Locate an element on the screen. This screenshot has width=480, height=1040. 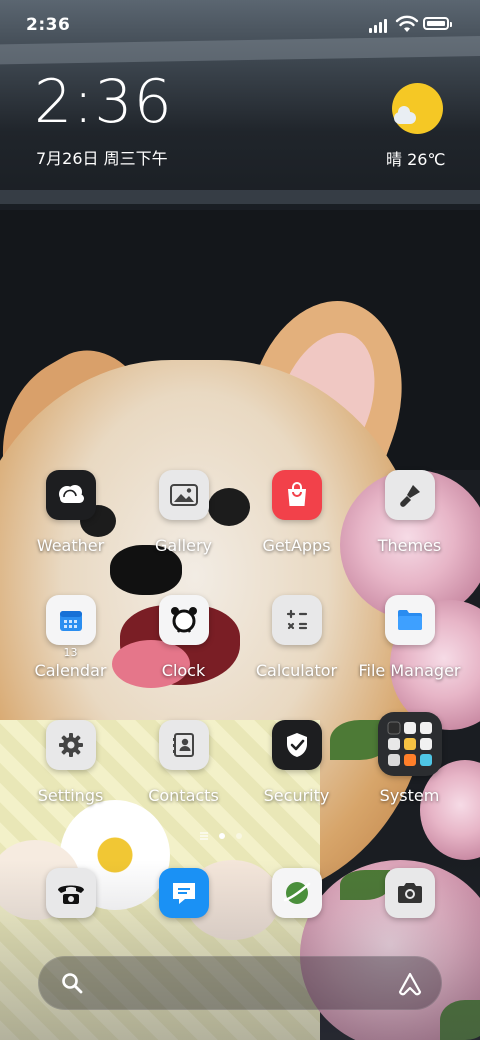
app-label: Calendar is located at coordinates (70, 670).